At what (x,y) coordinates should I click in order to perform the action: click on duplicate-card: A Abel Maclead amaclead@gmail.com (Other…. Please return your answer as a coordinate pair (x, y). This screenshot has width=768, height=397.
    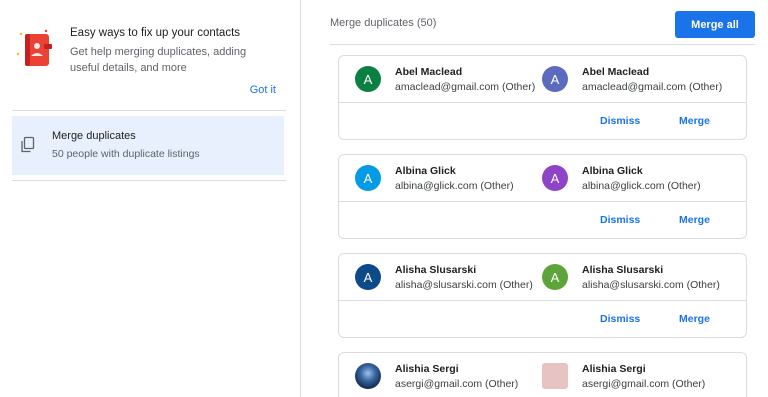
    Looking at the image, I should click on (542, 97).